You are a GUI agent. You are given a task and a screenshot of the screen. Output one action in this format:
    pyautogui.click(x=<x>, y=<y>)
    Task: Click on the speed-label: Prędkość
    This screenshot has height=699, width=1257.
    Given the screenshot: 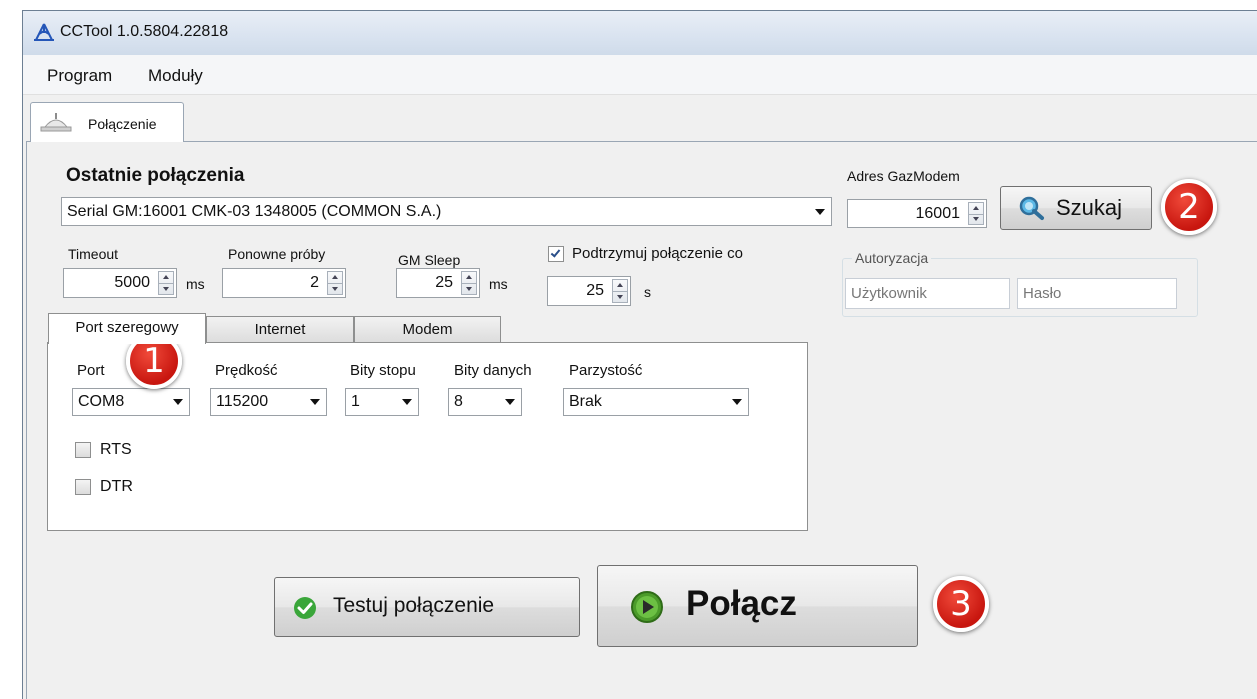 What is the action you would take?
    pyautogui.click(x=246, y=370)
    